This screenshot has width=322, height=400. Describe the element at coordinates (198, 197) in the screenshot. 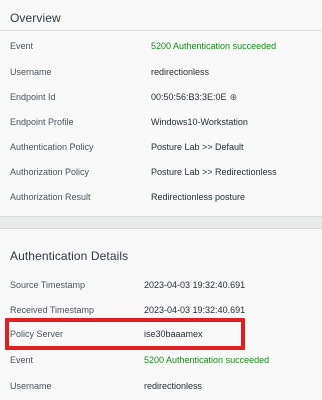

I see `authorization-result-value: Redirectionless posture` at that location.